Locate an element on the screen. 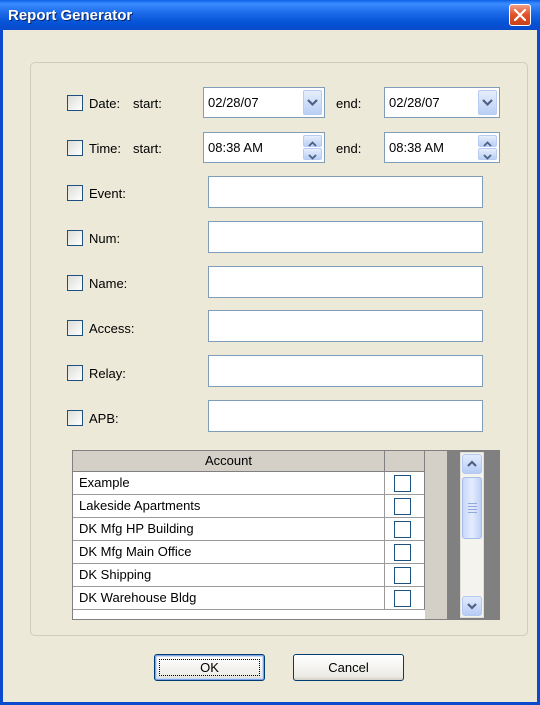 This screenshot has height=705, width=540. scroll-thumb is located at coordinates (472, 508).